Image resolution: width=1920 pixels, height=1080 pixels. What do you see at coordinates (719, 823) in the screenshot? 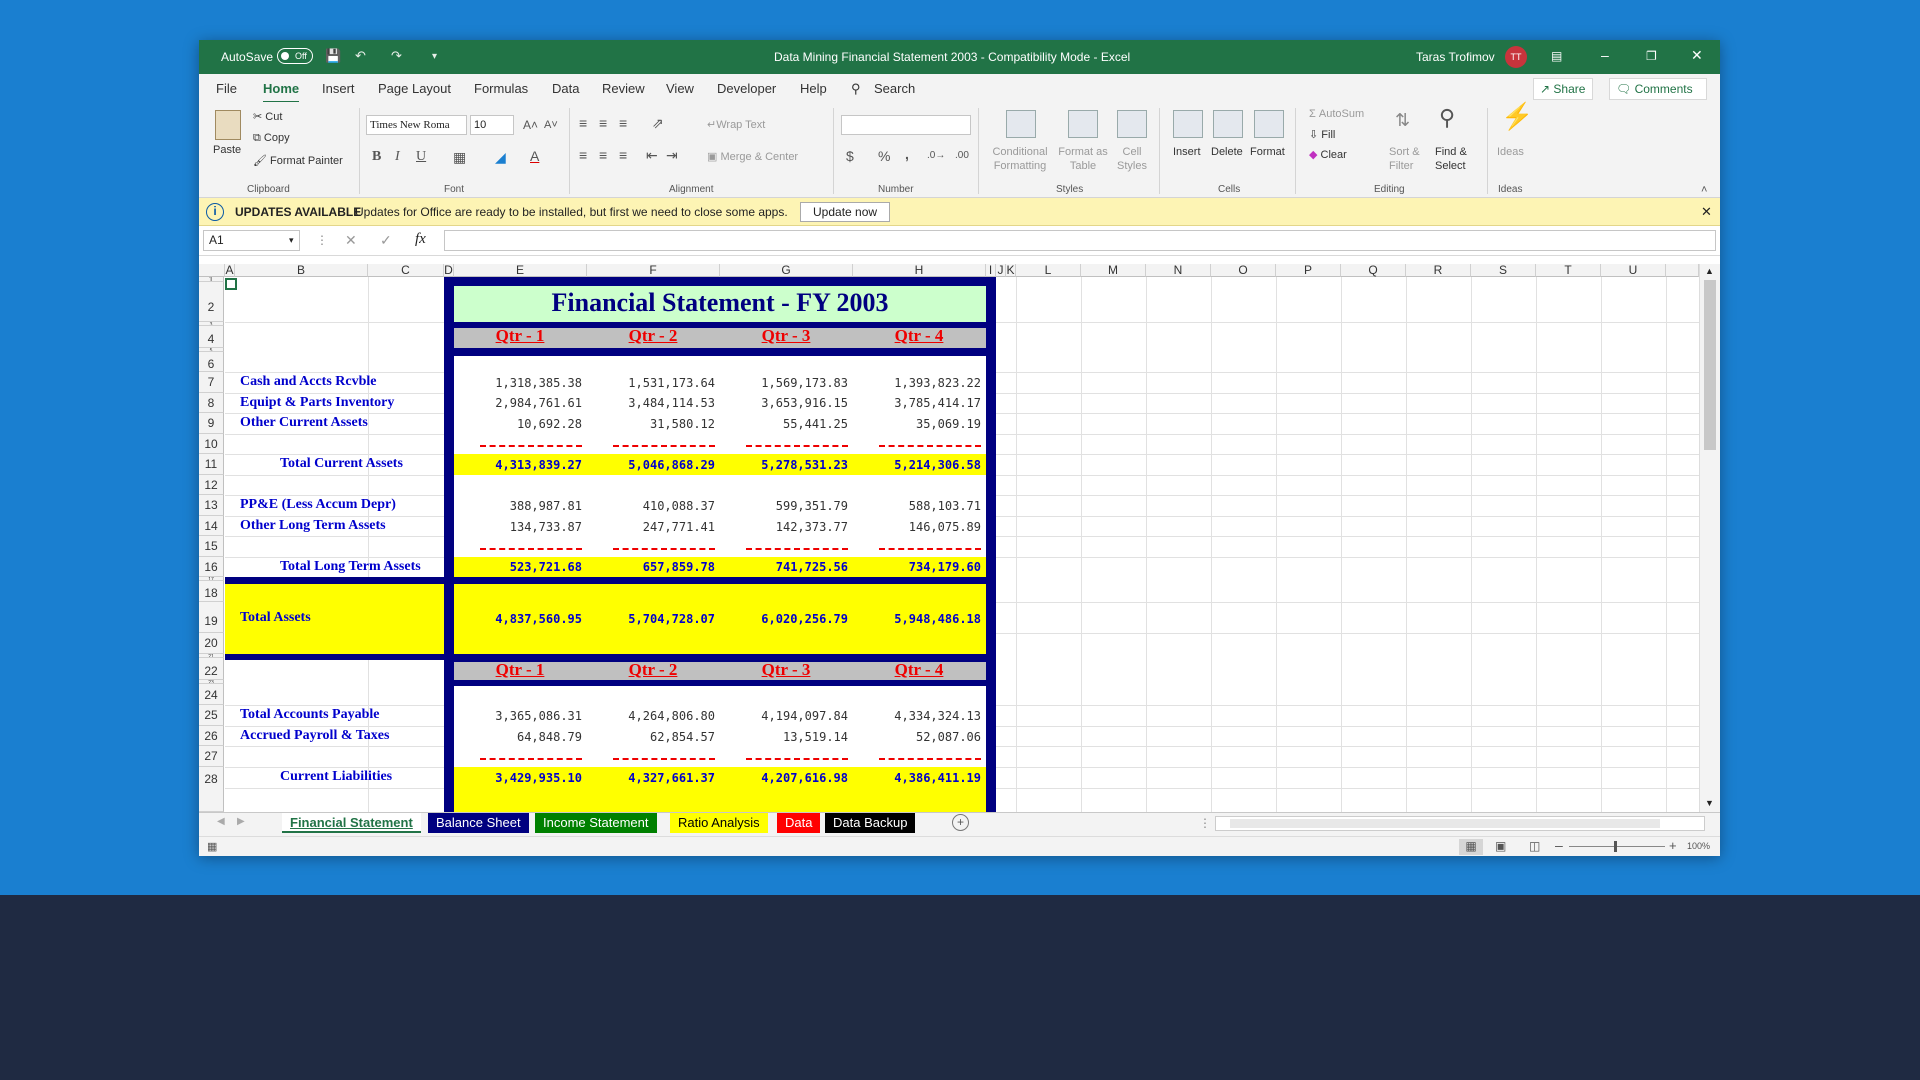
I see `sheet-tab-ratio-analysis: Ratio Analysis` at bounding box center [719, 823].